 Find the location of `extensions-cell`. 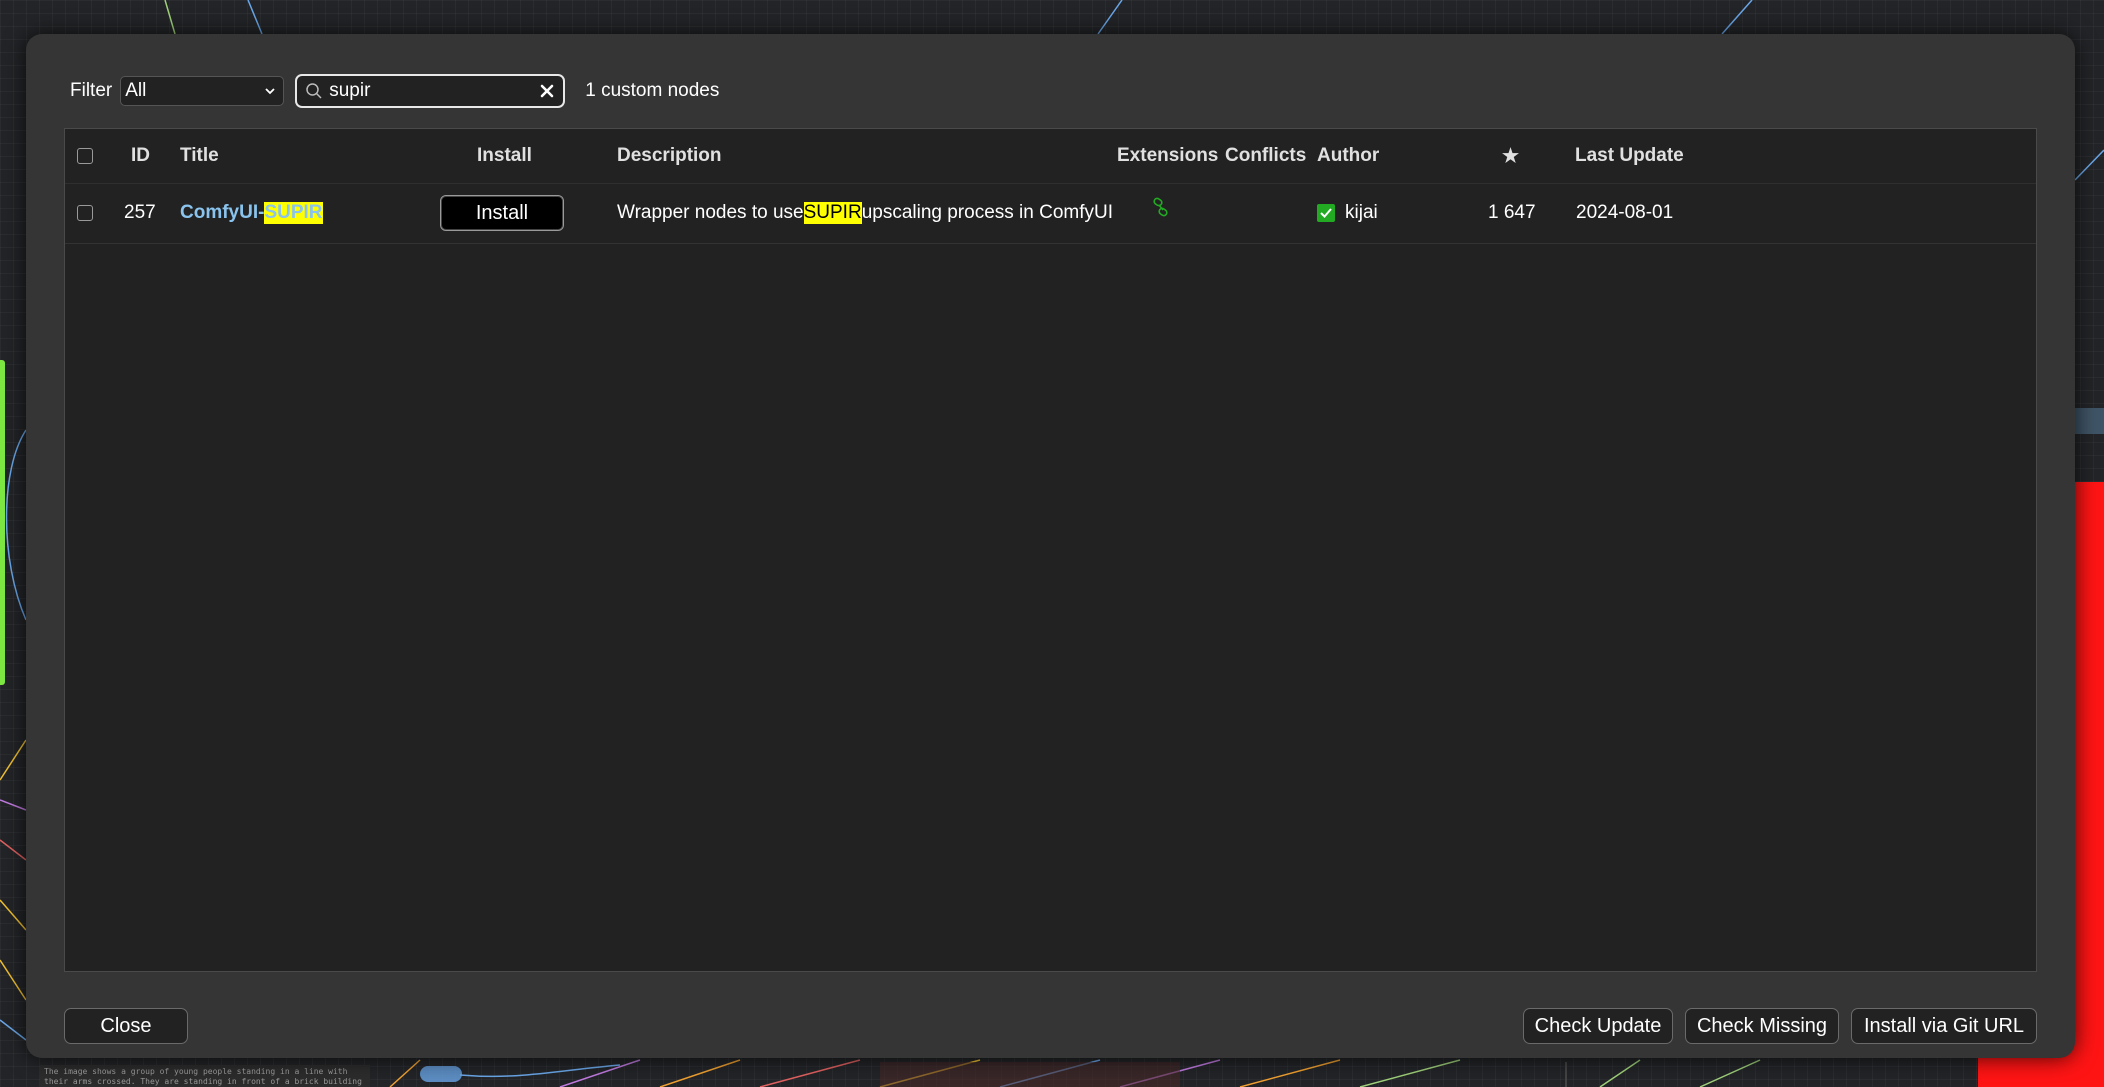

extensions-cell is located at coordinates (1161, 213).